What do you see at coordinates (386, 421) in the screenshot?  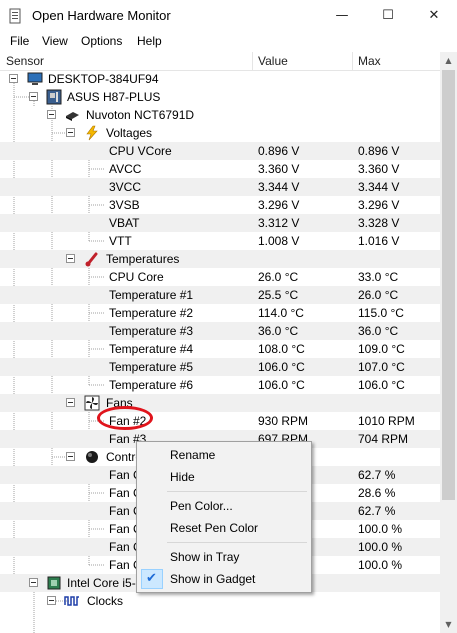 I see `sensor-max: 1010 RPM` at bounding box center [386, 421].